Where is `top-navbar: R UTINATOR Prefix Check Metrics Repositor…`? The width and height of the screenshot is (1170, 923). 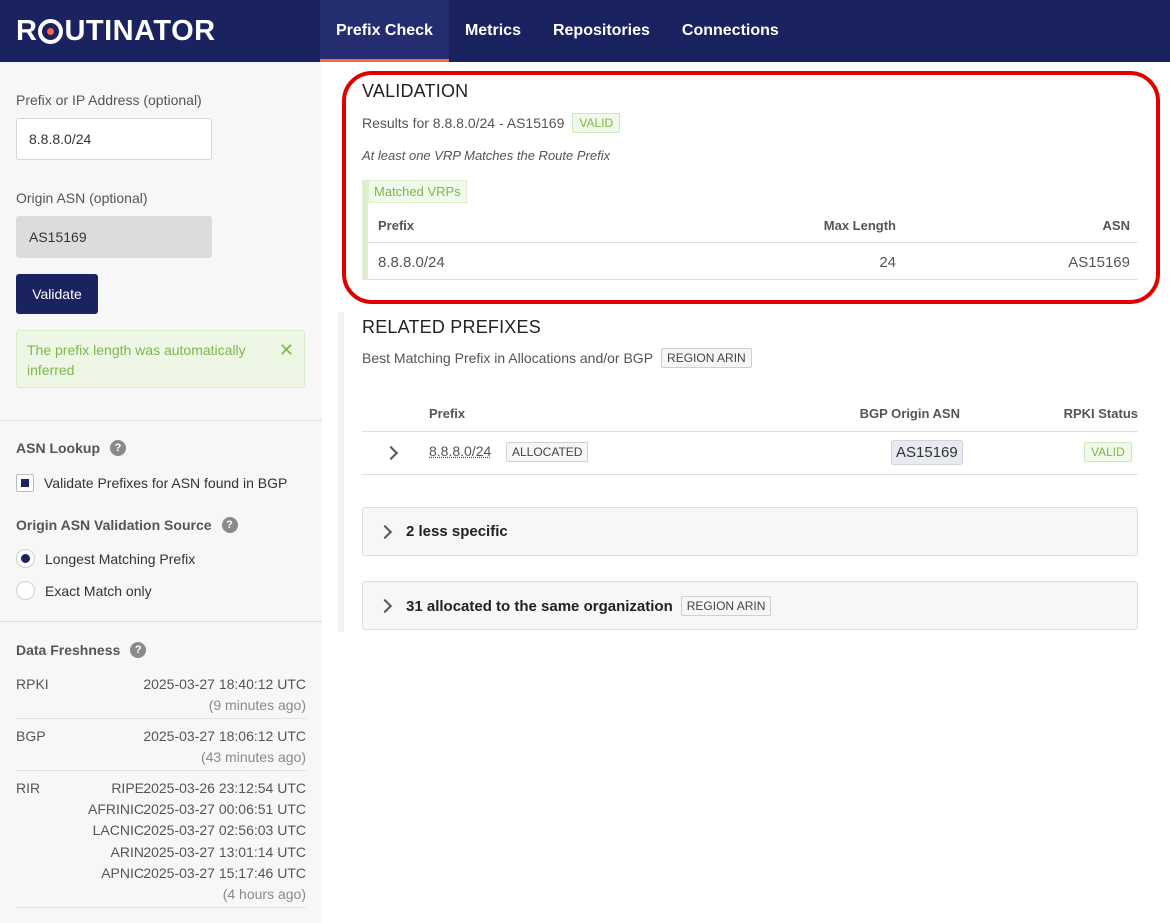
top-navbar: R UTINATOR Prefix Check Metrics Repositor… is located at coordinates (585, 31).